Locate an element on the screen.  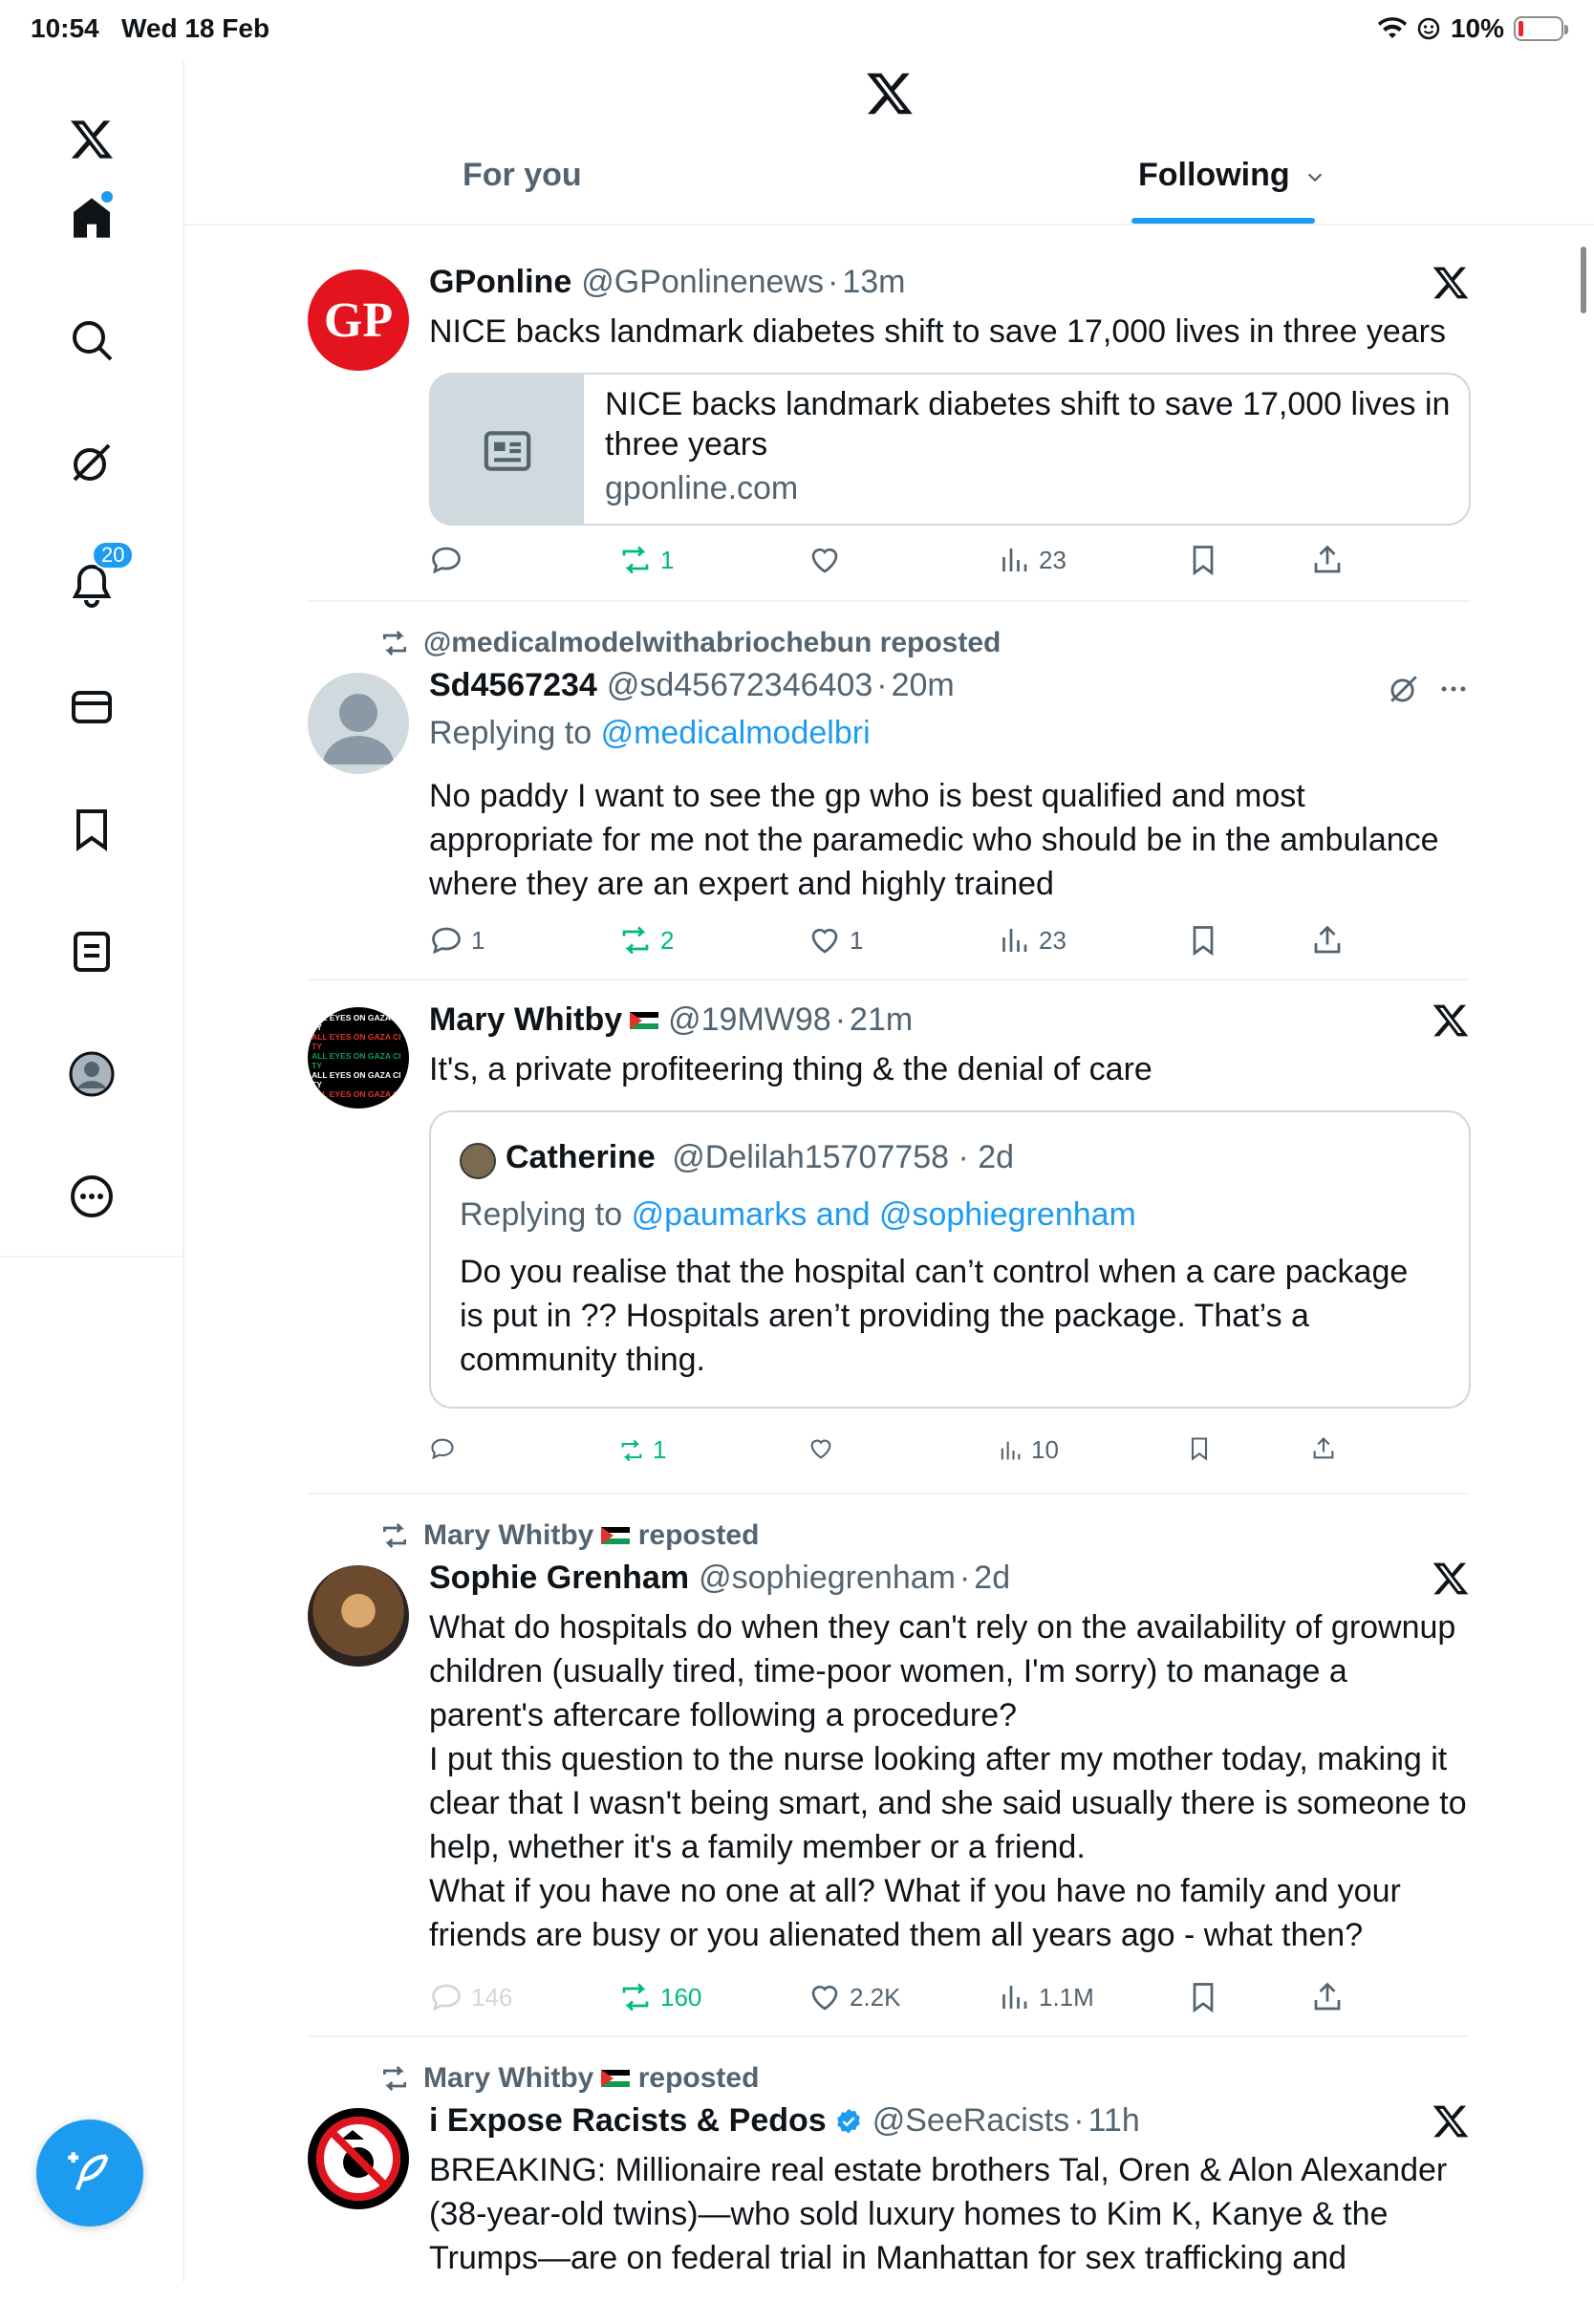
search-icon is located at coordinates (93, 341).